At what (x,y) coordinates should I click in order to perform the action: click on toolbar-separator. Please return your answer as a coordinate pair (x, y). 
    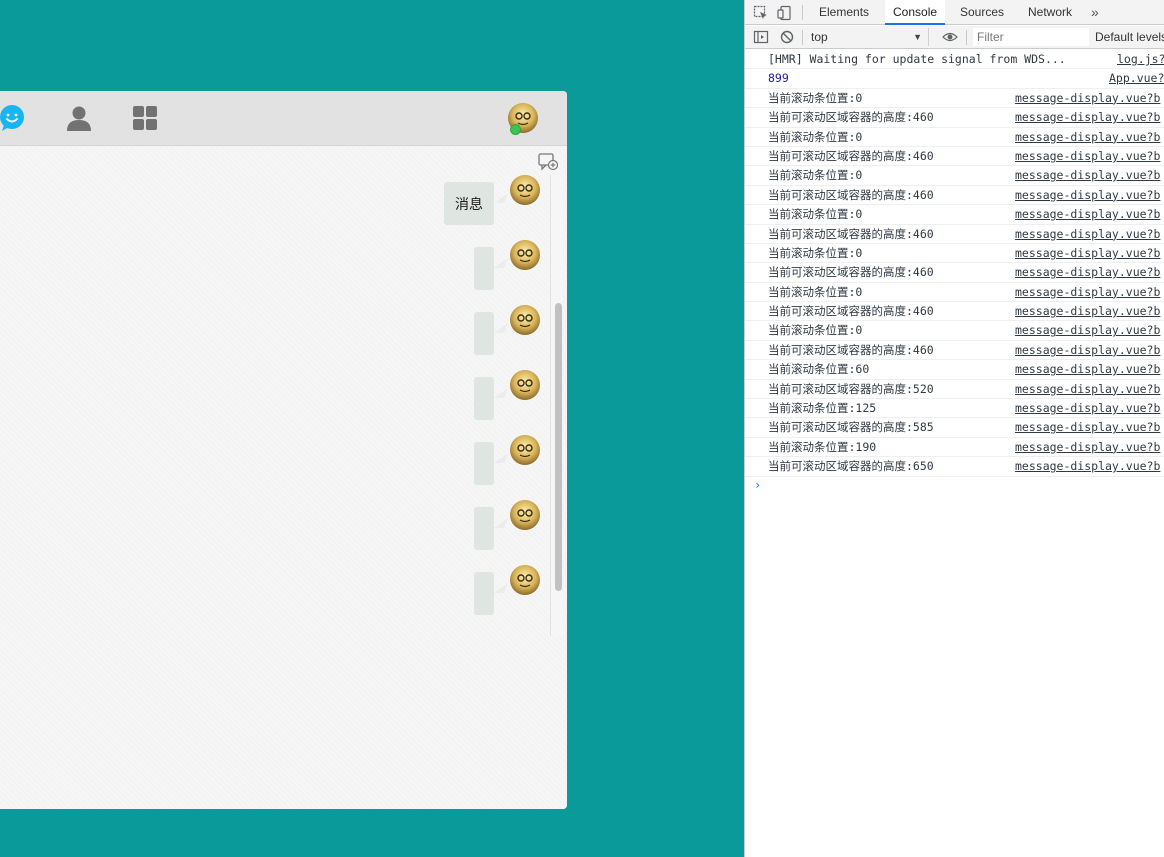
    Looking at the image, I should click on (966, 37).